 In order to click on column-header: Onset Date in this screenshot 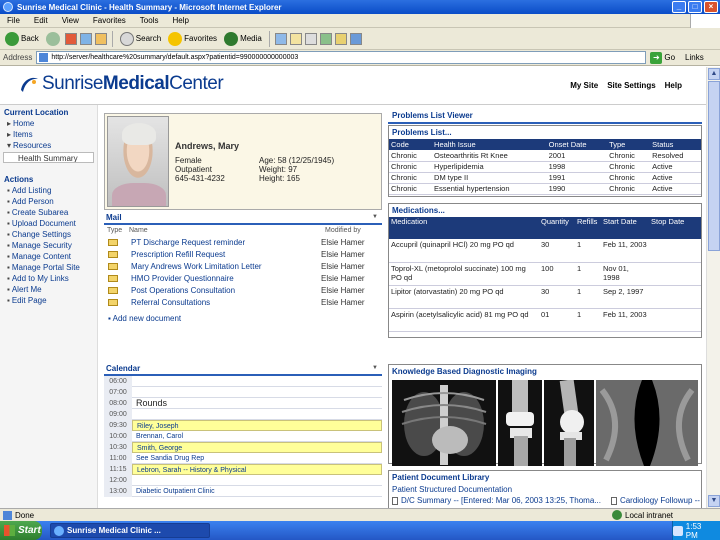, I will do `click(577, 144)`.